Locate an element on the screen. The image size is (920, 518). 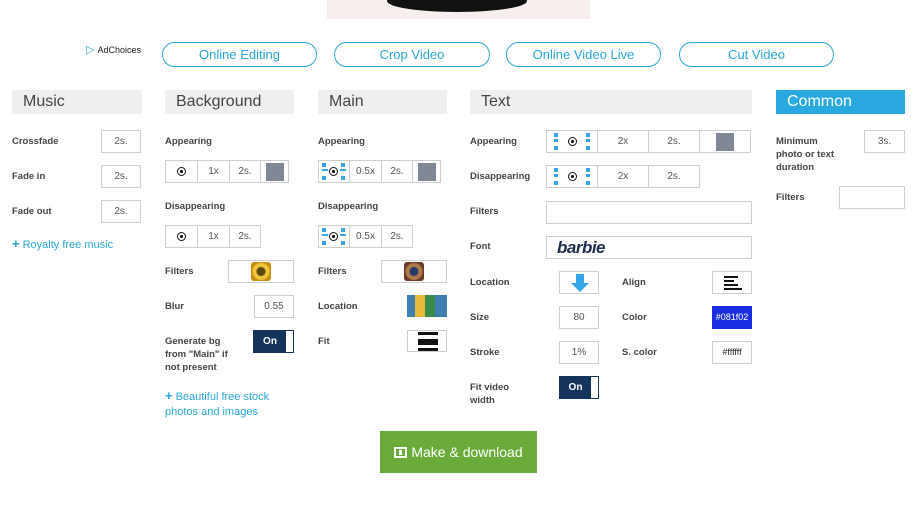
fit-video-toggle-label: On is located at coordinates (575, 387).